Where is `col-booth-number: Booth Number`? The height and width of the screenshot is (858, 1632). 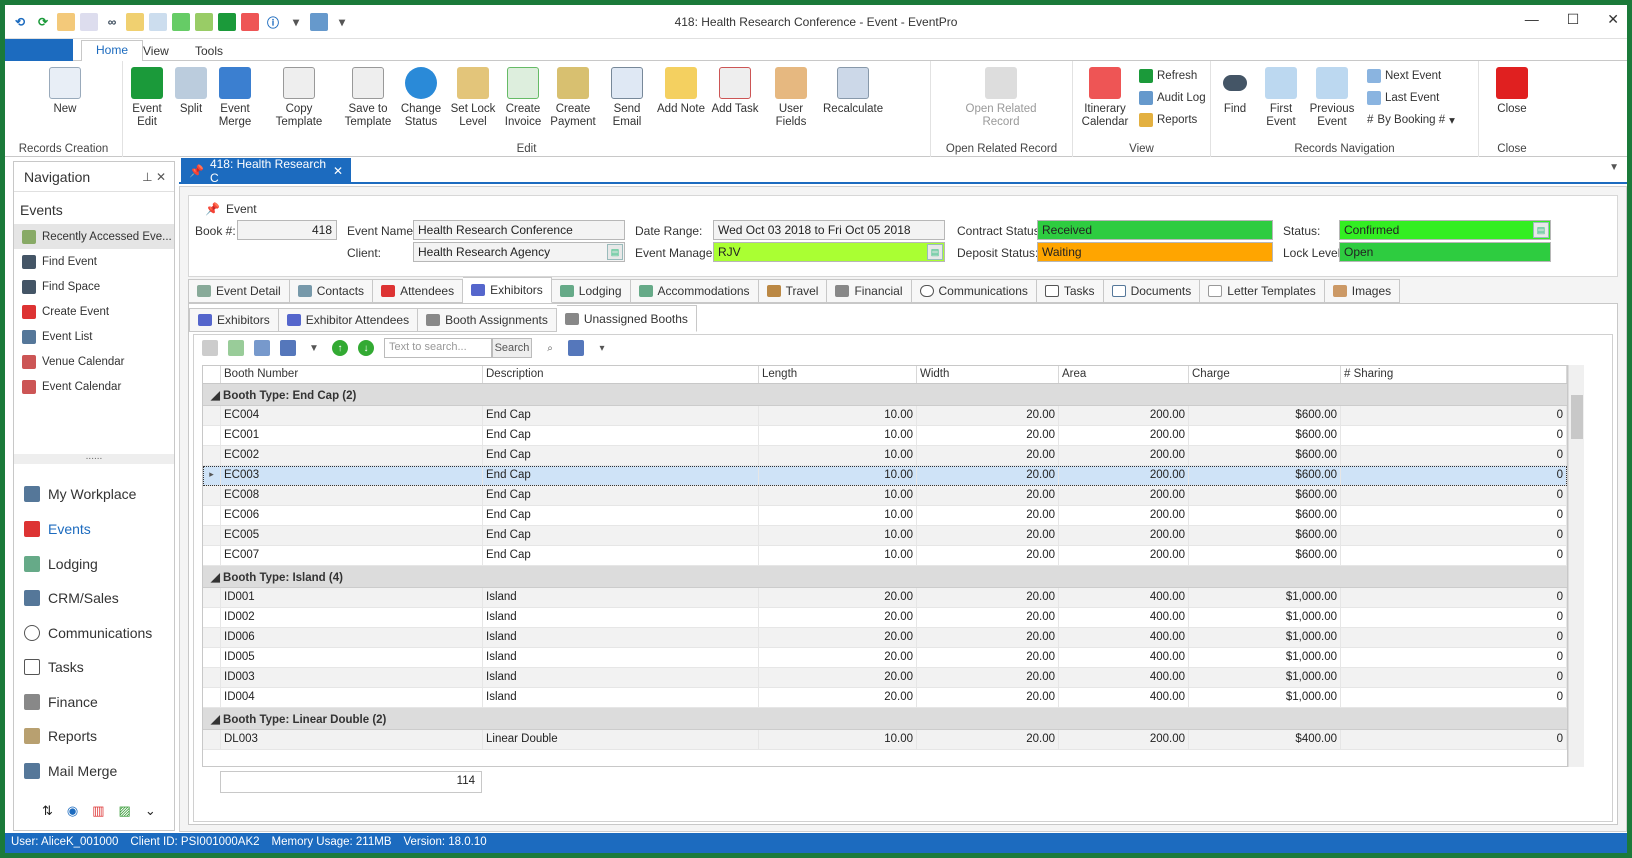 col-booth-number: Booth Number is located at coordinates (352, 374).